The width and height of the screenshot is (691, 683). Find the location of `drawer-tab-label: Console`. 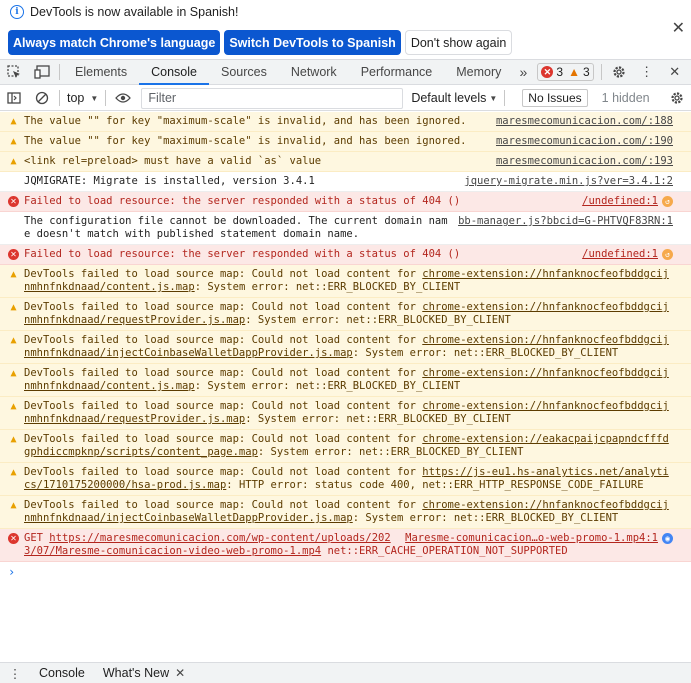

drawer-tab-label: Console is located at coordinates (62, 673).